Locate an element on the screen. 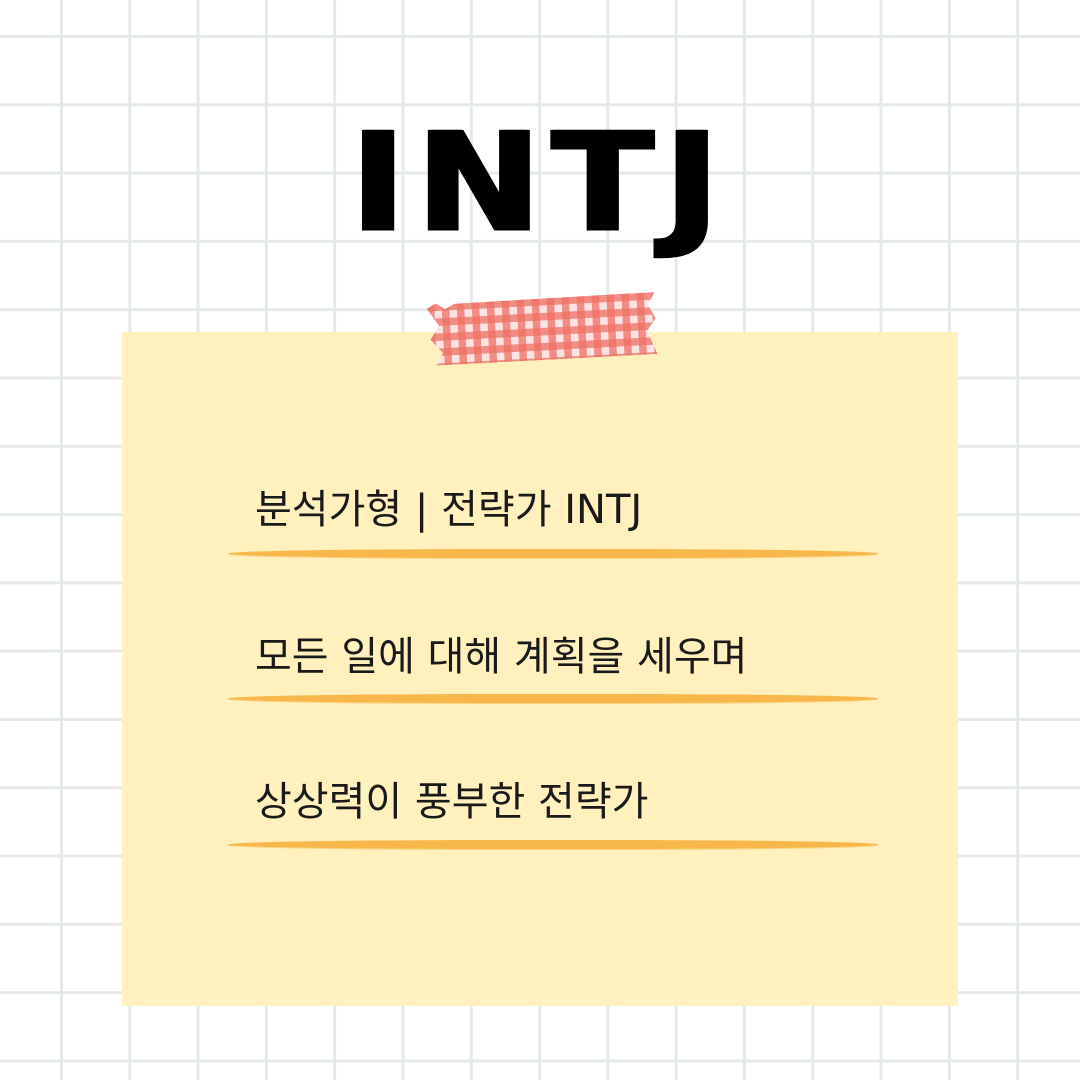 The width and height of the screenshot is (1080, 1080). gingham-tape-decoration is located at coordinates (542, 329).